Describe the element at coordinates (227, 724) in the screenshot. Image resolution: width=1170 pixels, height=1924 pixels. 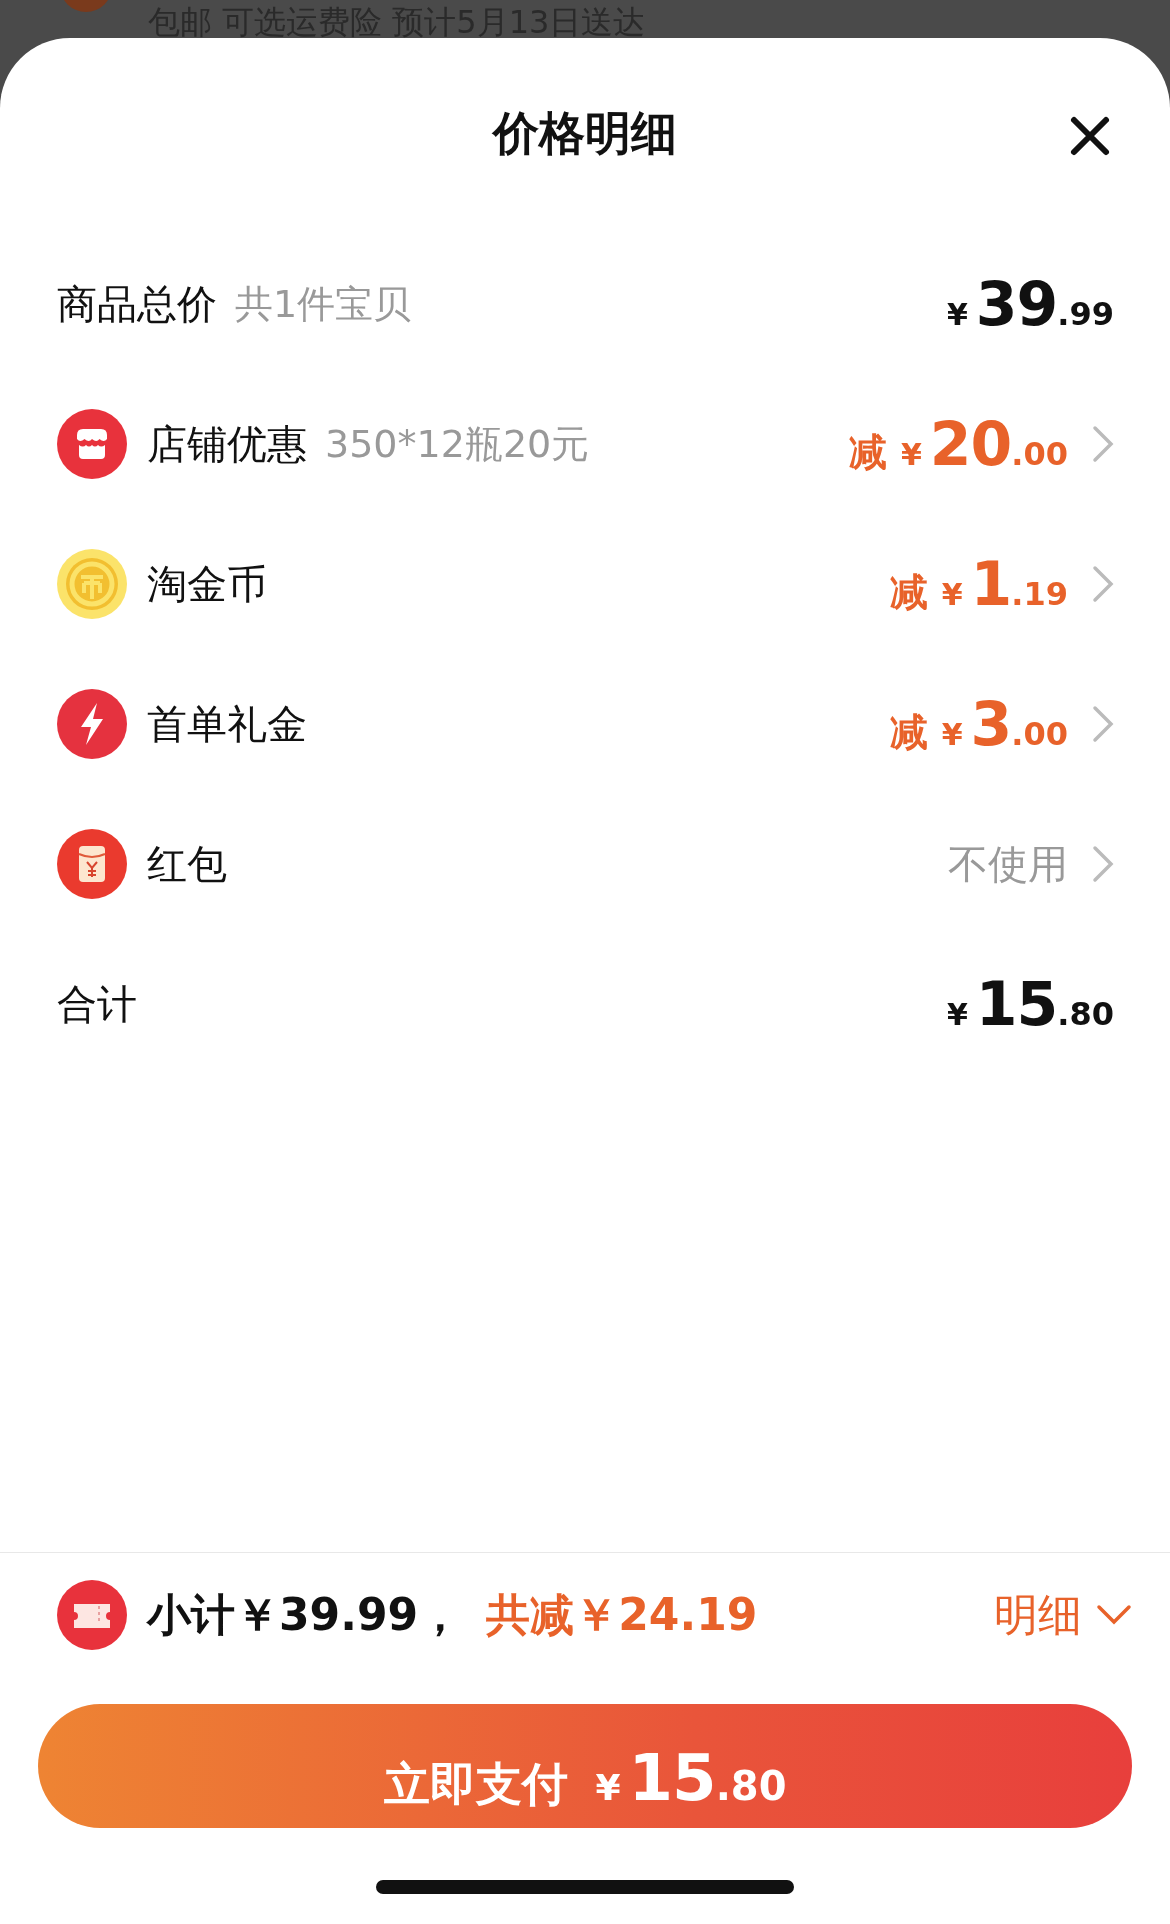
I see `row-label: 首单礼金` at that location.